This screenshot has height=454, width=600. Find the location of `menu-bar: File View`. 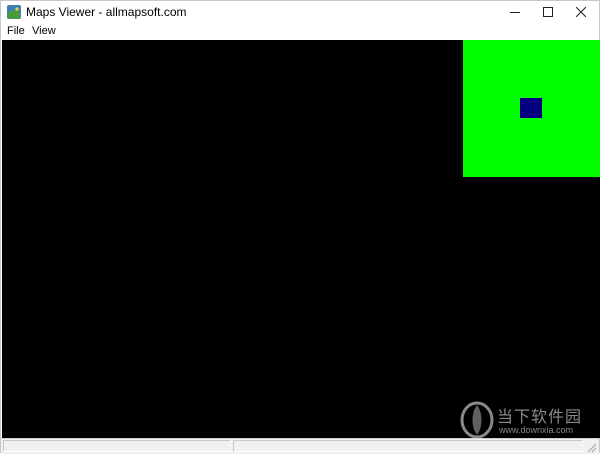

menu-bar: File View is located at coordinates (300, 31).